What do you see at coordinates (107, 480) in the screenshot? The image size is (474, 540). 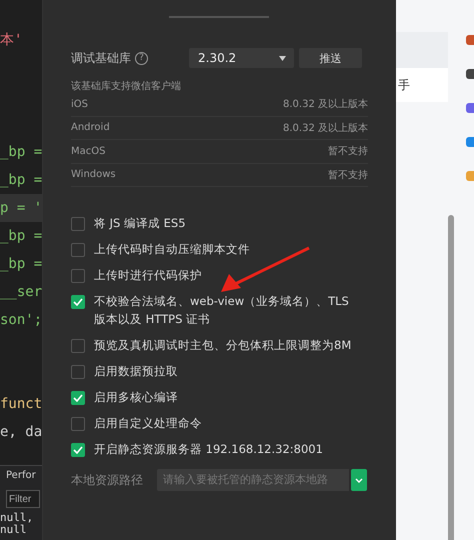 I see `path-label: 本地资源路径` at bounding box center [107, 480].